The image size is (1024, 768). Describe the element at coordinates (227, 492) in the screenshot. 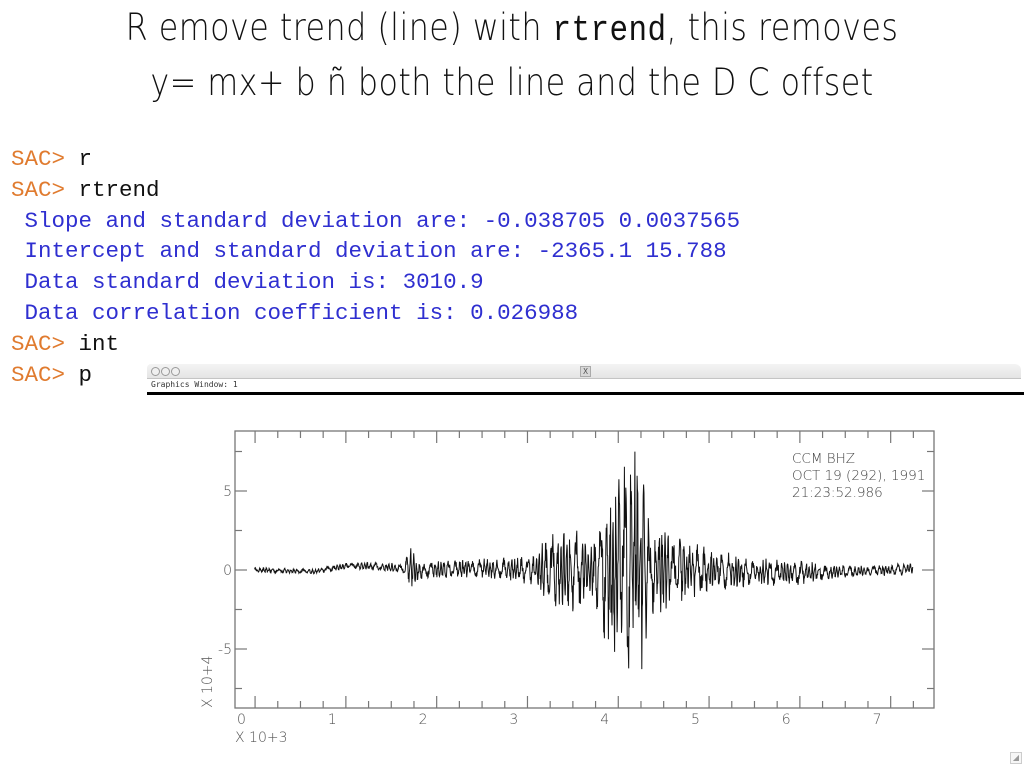

I see `y-tick-label: 5` at that location.